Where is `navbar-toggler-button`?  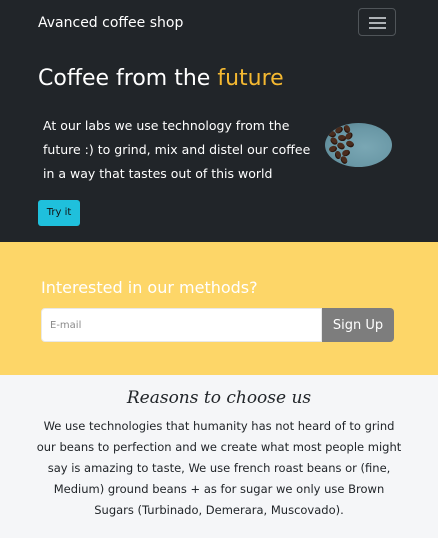
navbar-toggler-button is located at coordinates (377, 22).